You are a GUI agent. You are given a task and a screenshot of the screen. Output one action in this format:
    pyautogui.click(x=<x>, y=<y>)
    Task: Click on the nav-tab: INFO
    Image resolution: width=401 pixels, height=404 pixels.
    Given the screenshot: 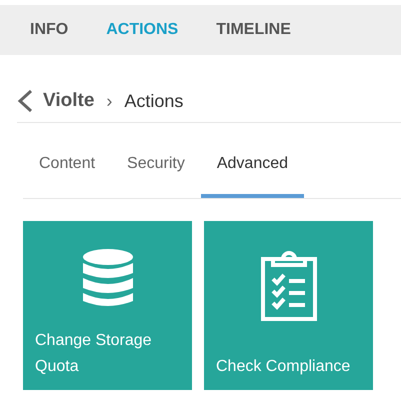 What is the action you would take?
    pyautogui.click(x=49, y=30)
    